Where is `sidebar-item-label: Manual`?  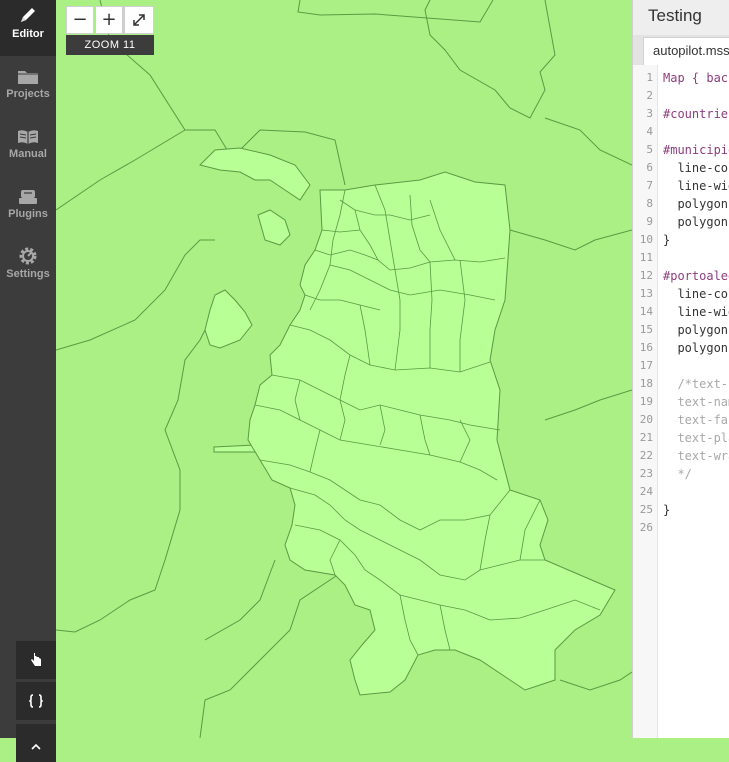 sidebar-item-label: Manual is located at coordinates (28, 154).